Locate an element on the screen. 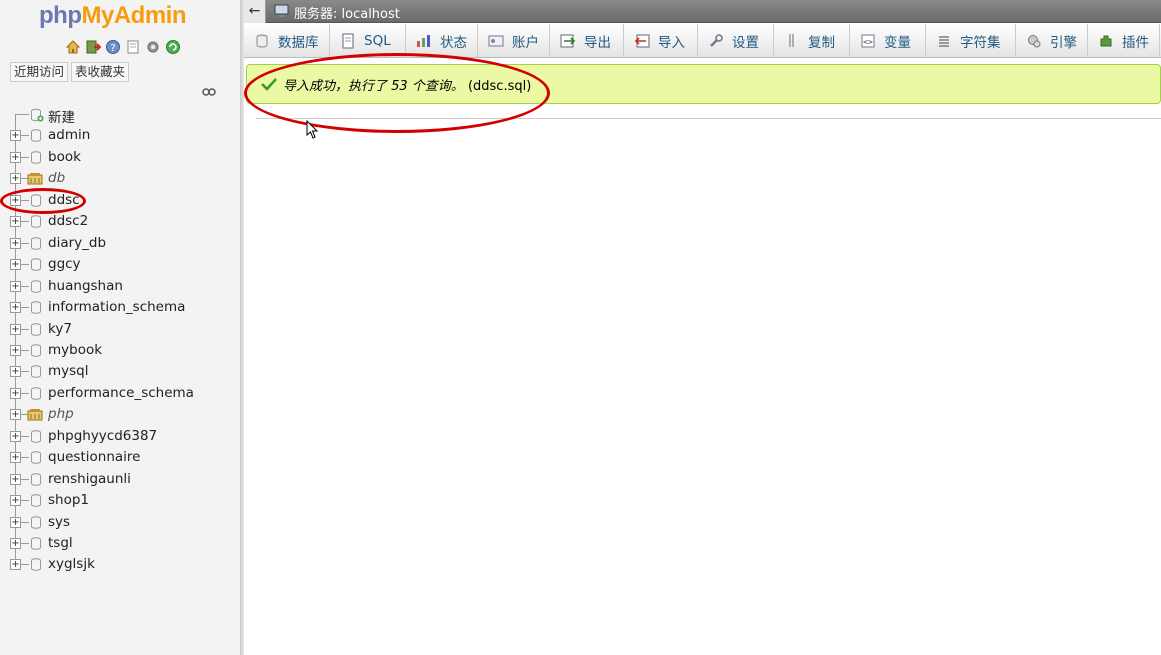 The image size is (1161, 655). refresh-icon is located at coordinates (173, 47).